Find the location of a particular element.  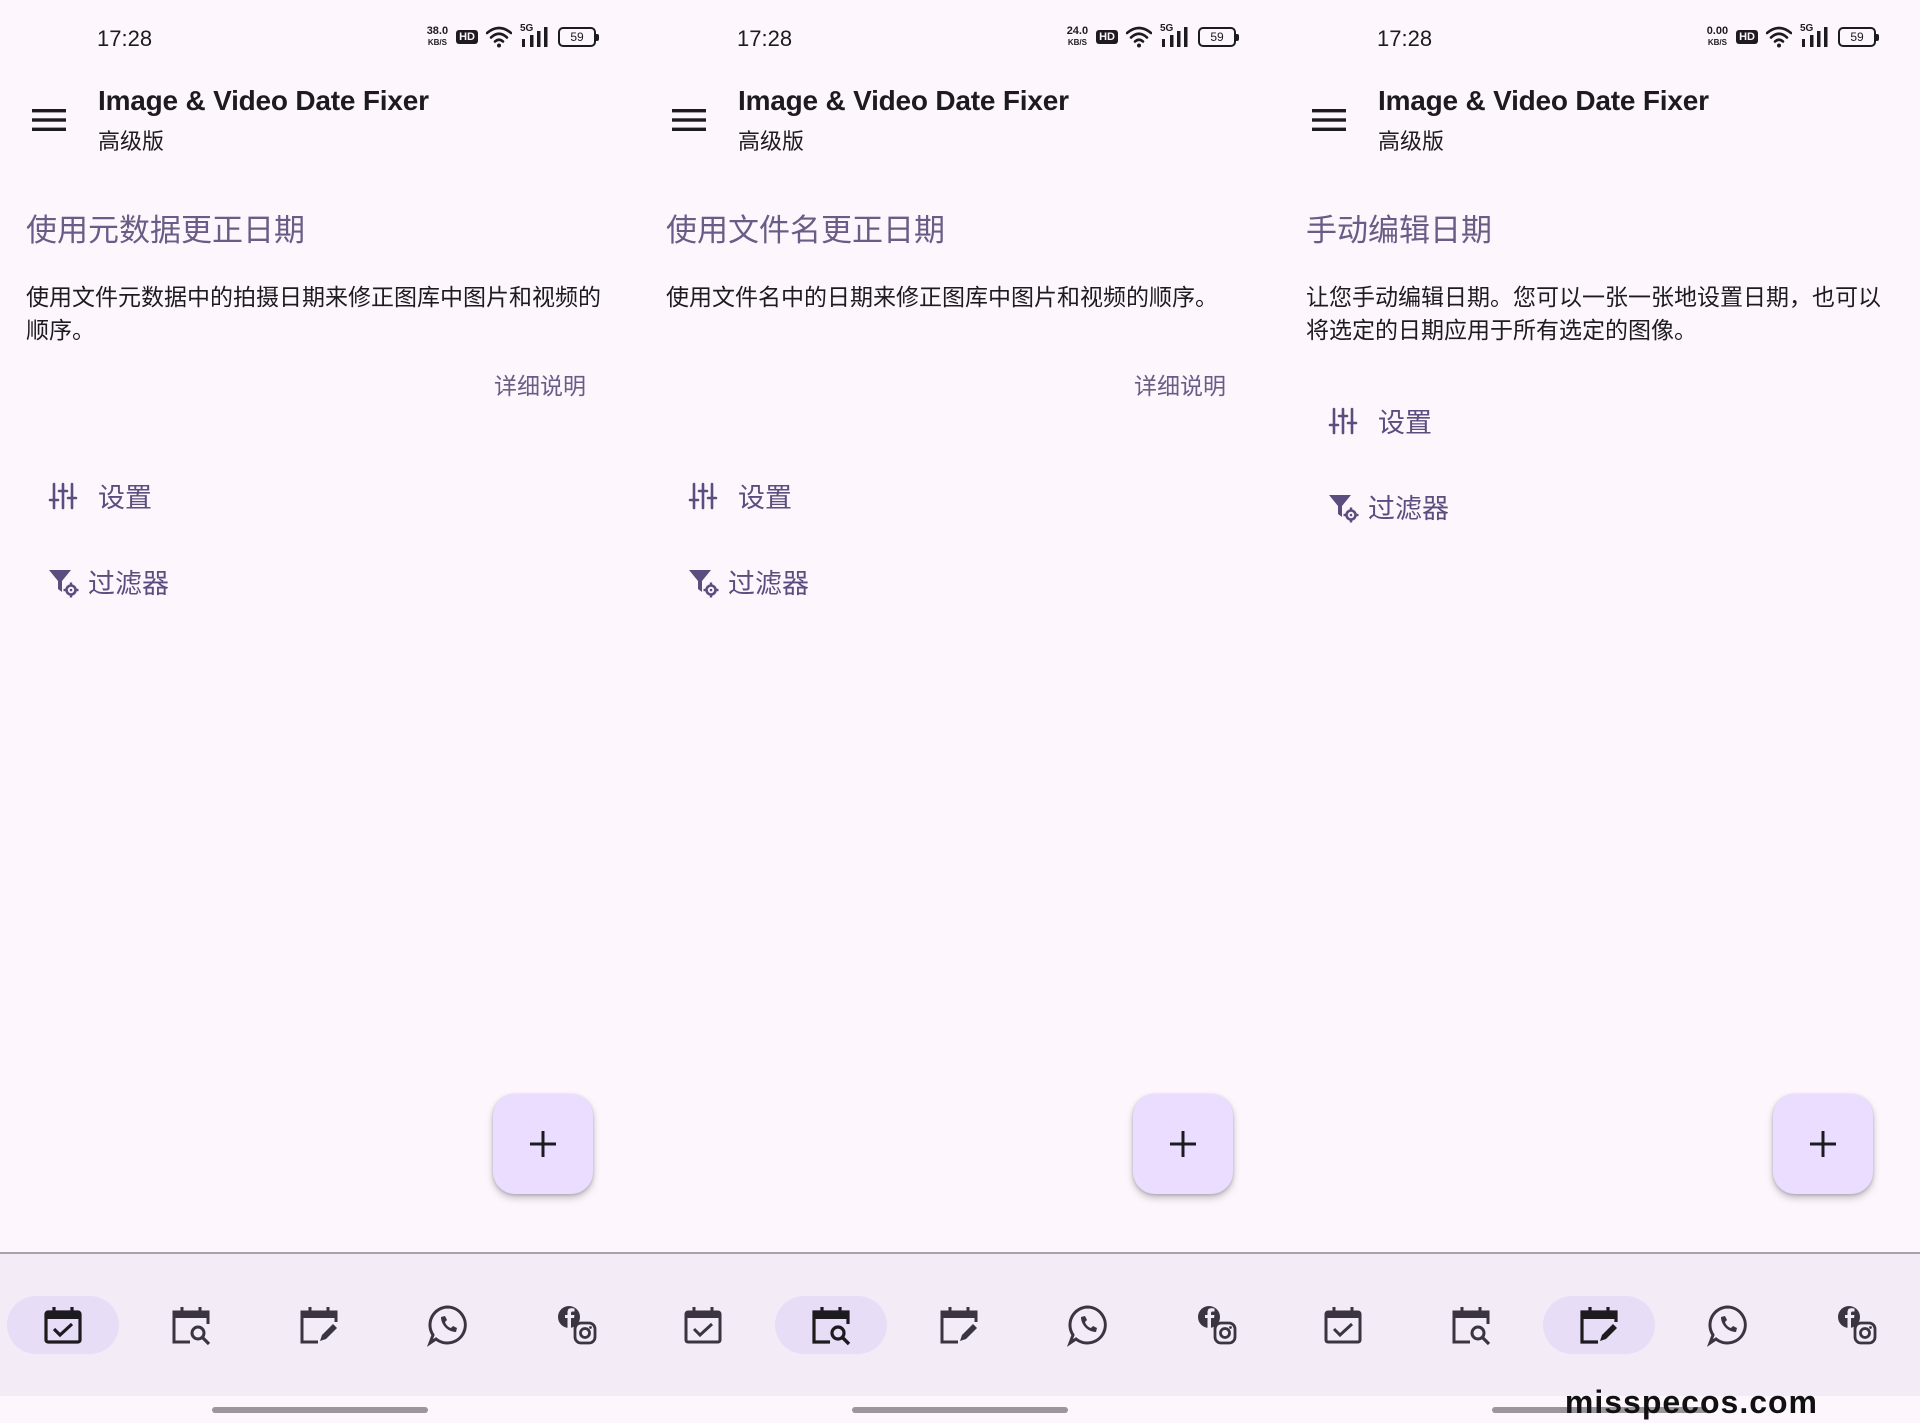

network-speed: 24.0 KB/S is located at coordinates (1077, 37).